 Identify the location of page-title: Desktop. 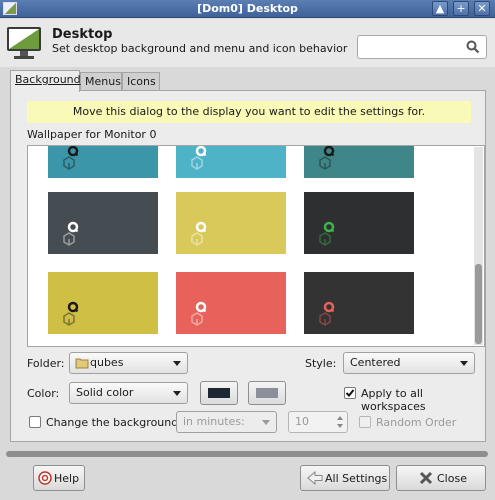
(82, 34).